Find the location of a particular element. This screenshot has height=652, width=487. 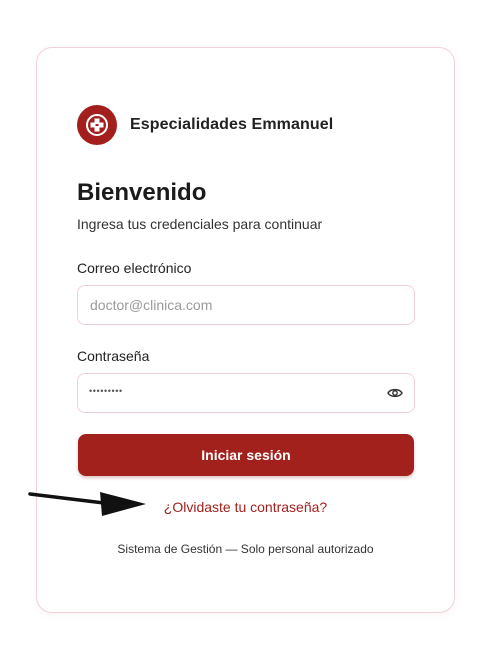

email-input is located at coordinates (246, 305).